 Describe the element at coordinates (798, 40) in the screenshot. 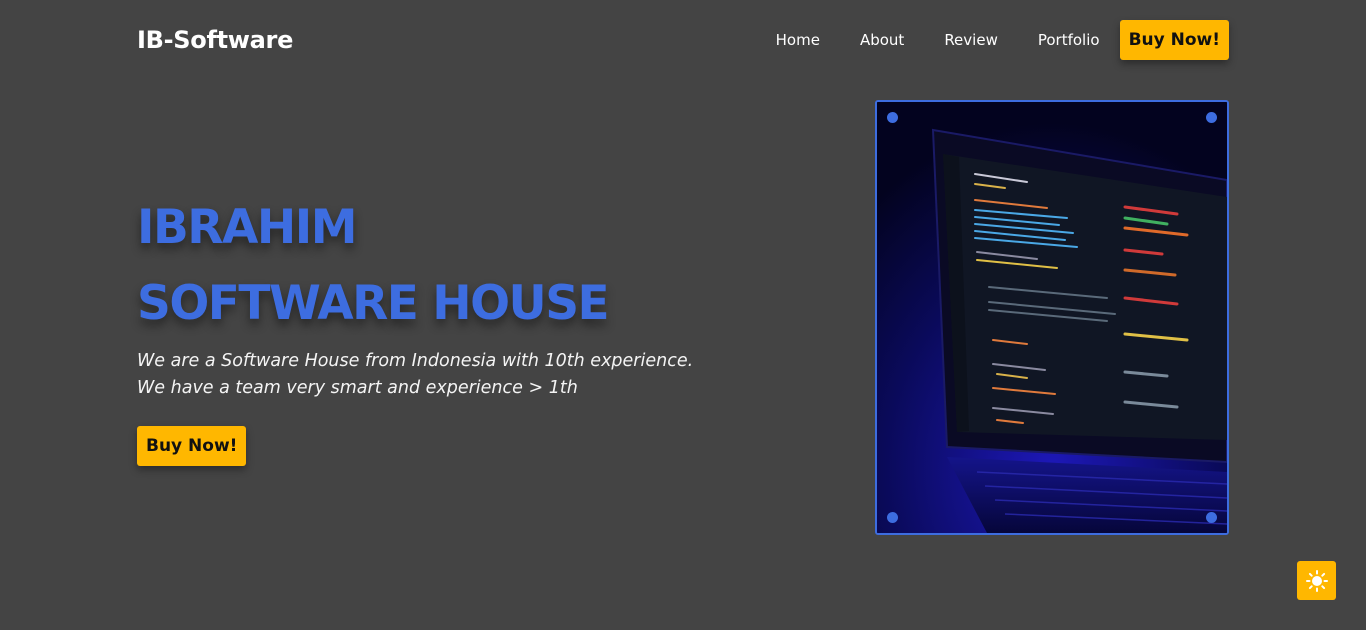

I see `nav-link-home: Home` at that location.